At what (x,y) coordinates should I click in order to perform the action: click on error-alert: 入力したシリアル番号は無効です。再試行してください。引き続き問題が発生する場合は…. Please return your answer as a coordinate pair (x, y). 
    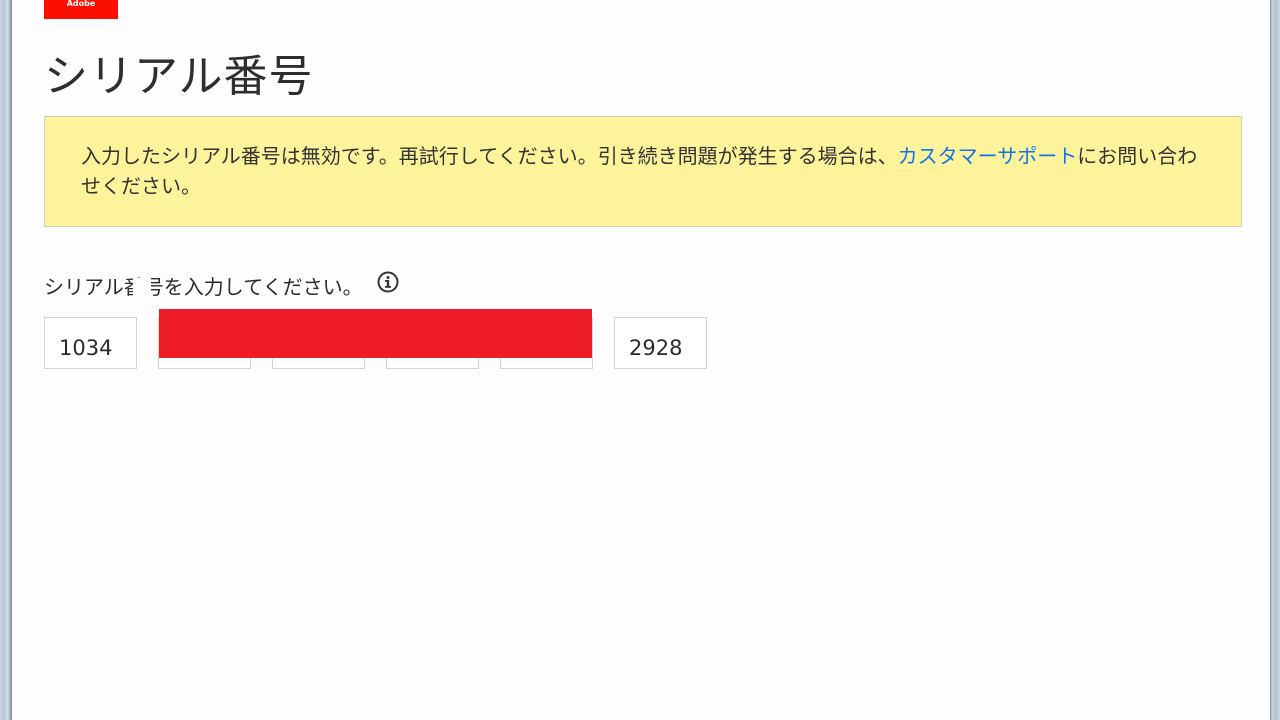
    Looking at the image, I should click on (643, 171).